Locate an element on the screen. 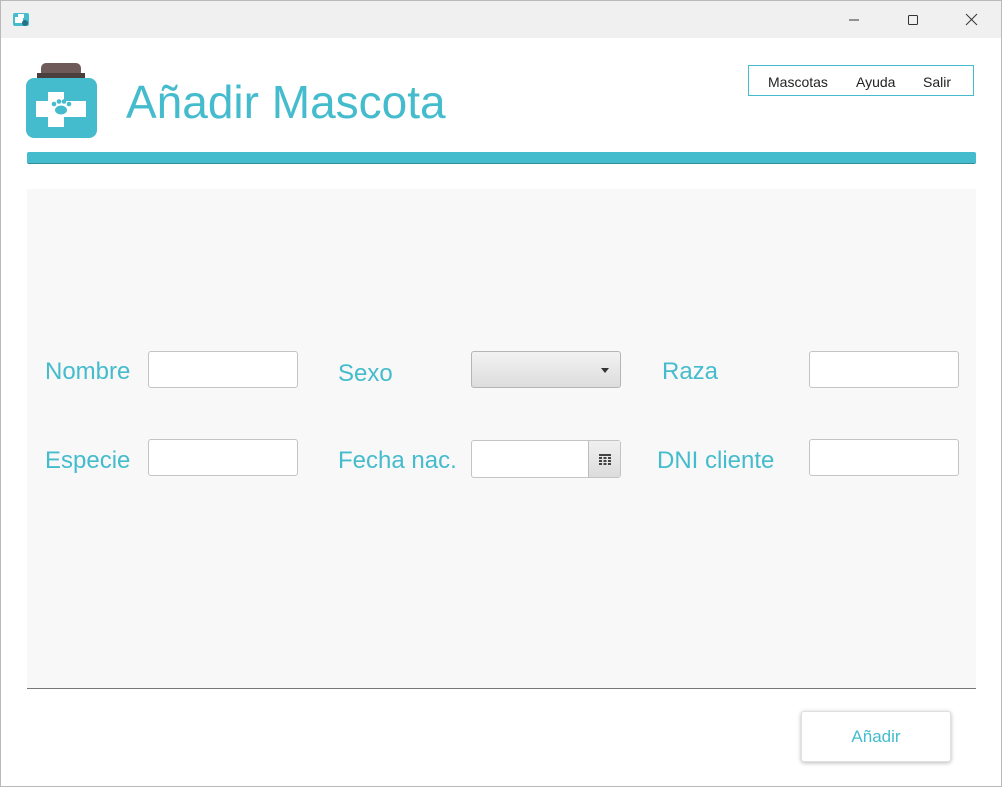 The width and height of the screenshot is (1002, 787). raza-input is located at coordinates (884, 369).